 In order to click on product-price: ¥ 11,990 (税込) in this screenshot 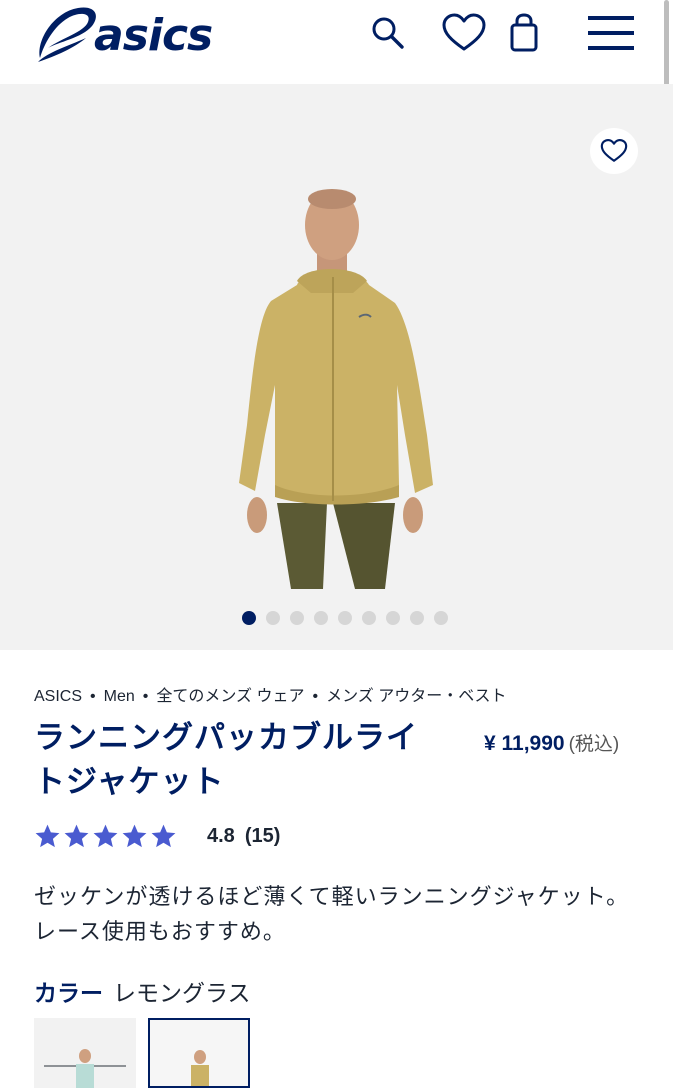, I will do `click(551, 742)`.